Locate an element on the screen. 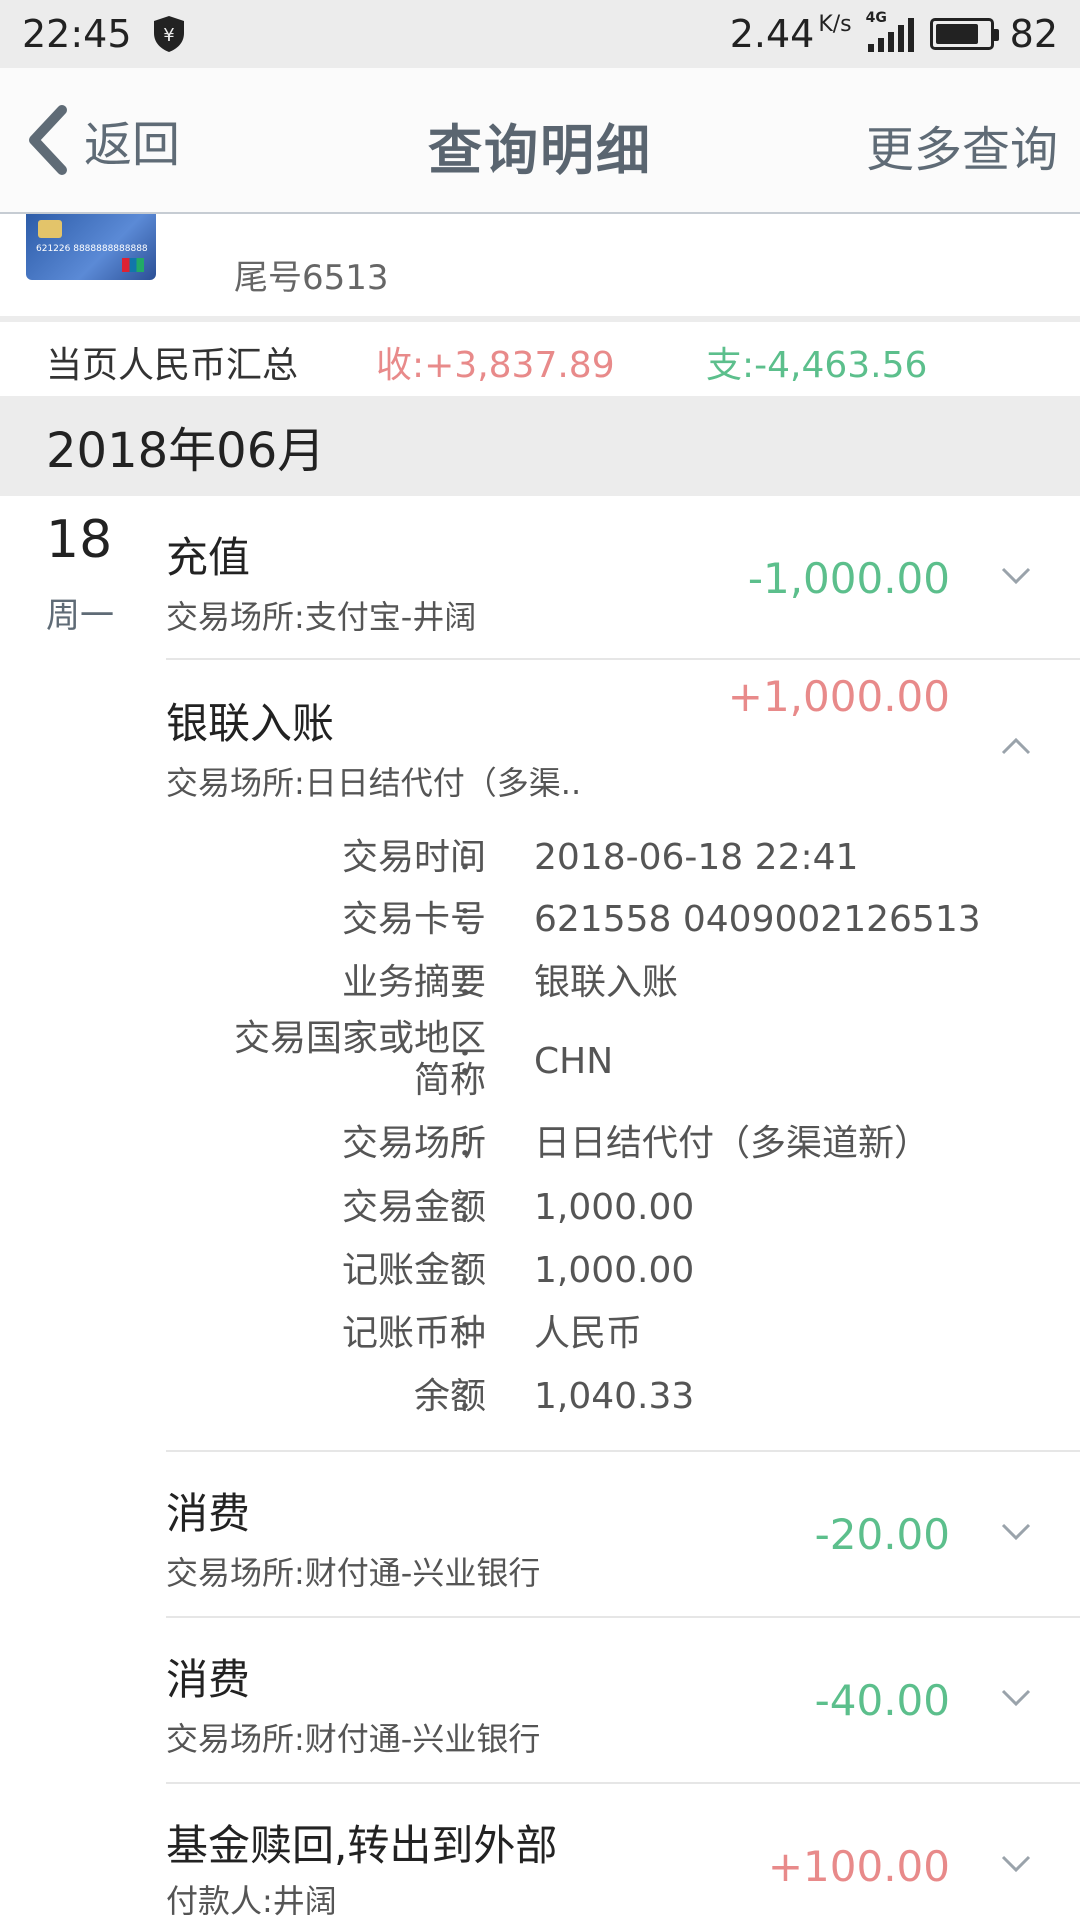  transaction-subtitle: 交易场所:支付宝-井阔 is located at coordinates (321, 617).